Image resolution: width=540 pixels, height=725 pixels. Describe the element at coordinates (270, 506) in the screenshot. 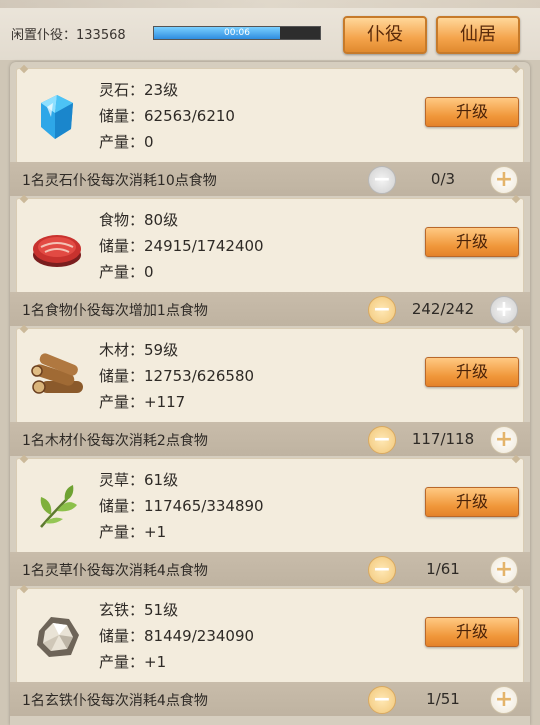

I see `resource-card-herb: 灵草：61级 储量：117465/334890 产量：+1 升级` at that location.